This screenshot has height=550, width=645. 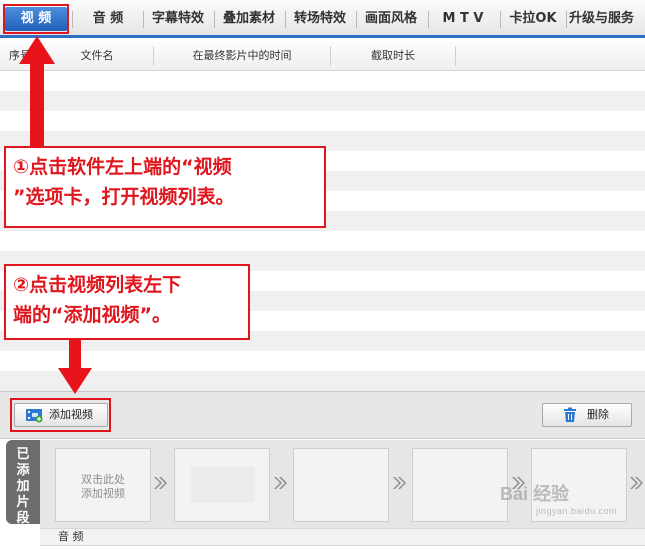 What do you see at coordinates (463, 19) in the screenshot?
I see `tab-mtv: M T V` at bounding box center [463, 19].